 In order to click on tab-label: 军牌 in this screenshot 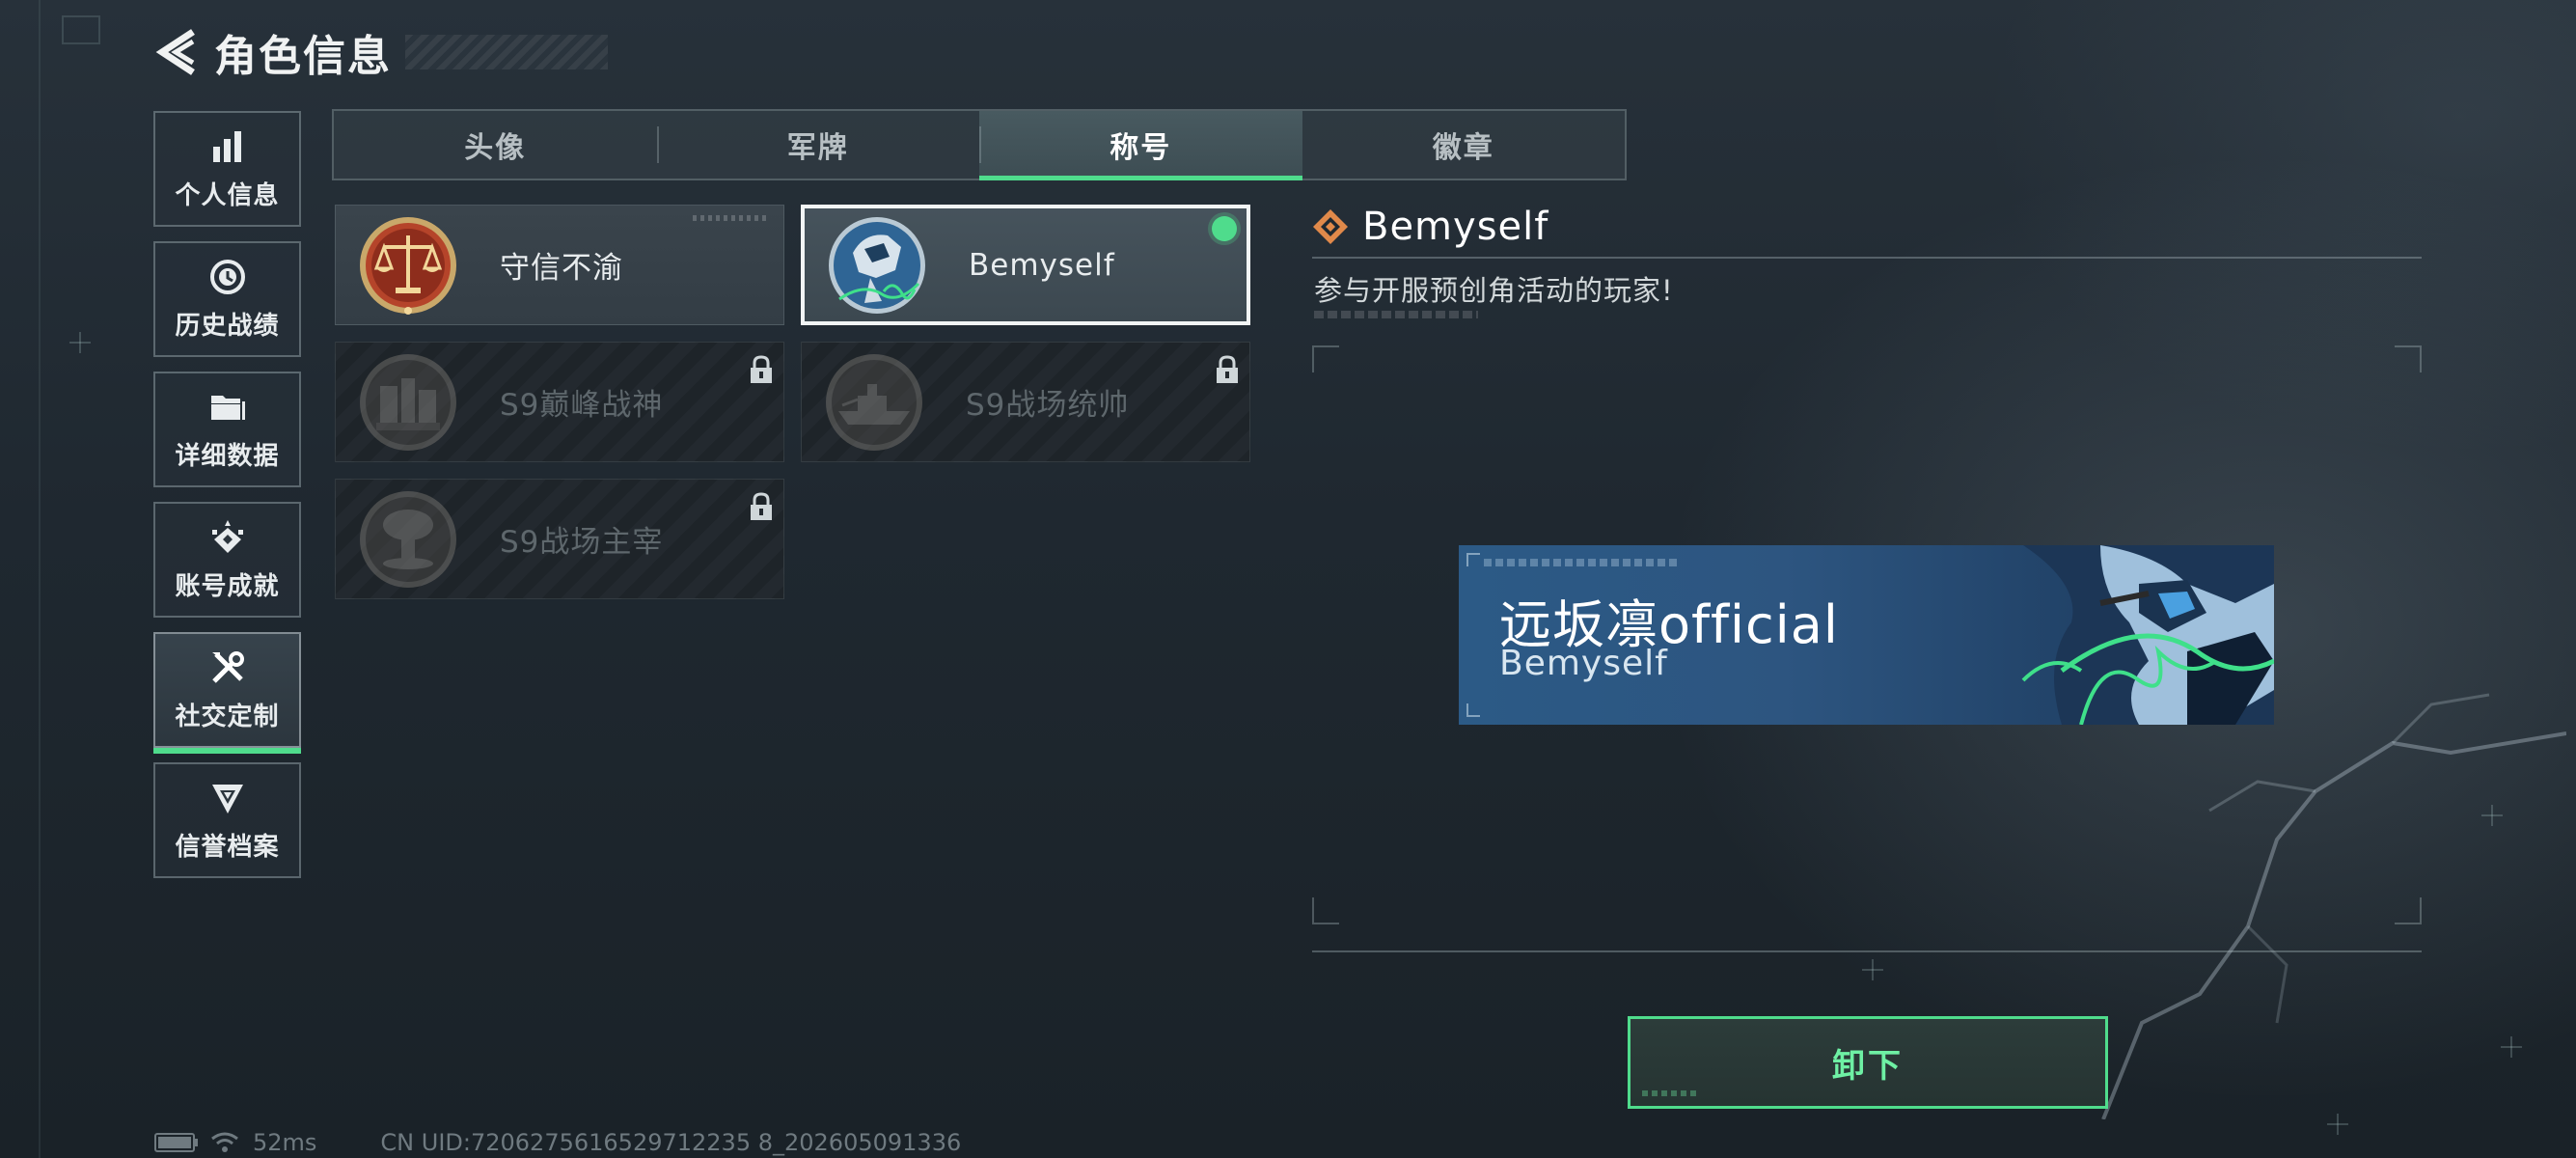, I will do `click(818, 148)`.